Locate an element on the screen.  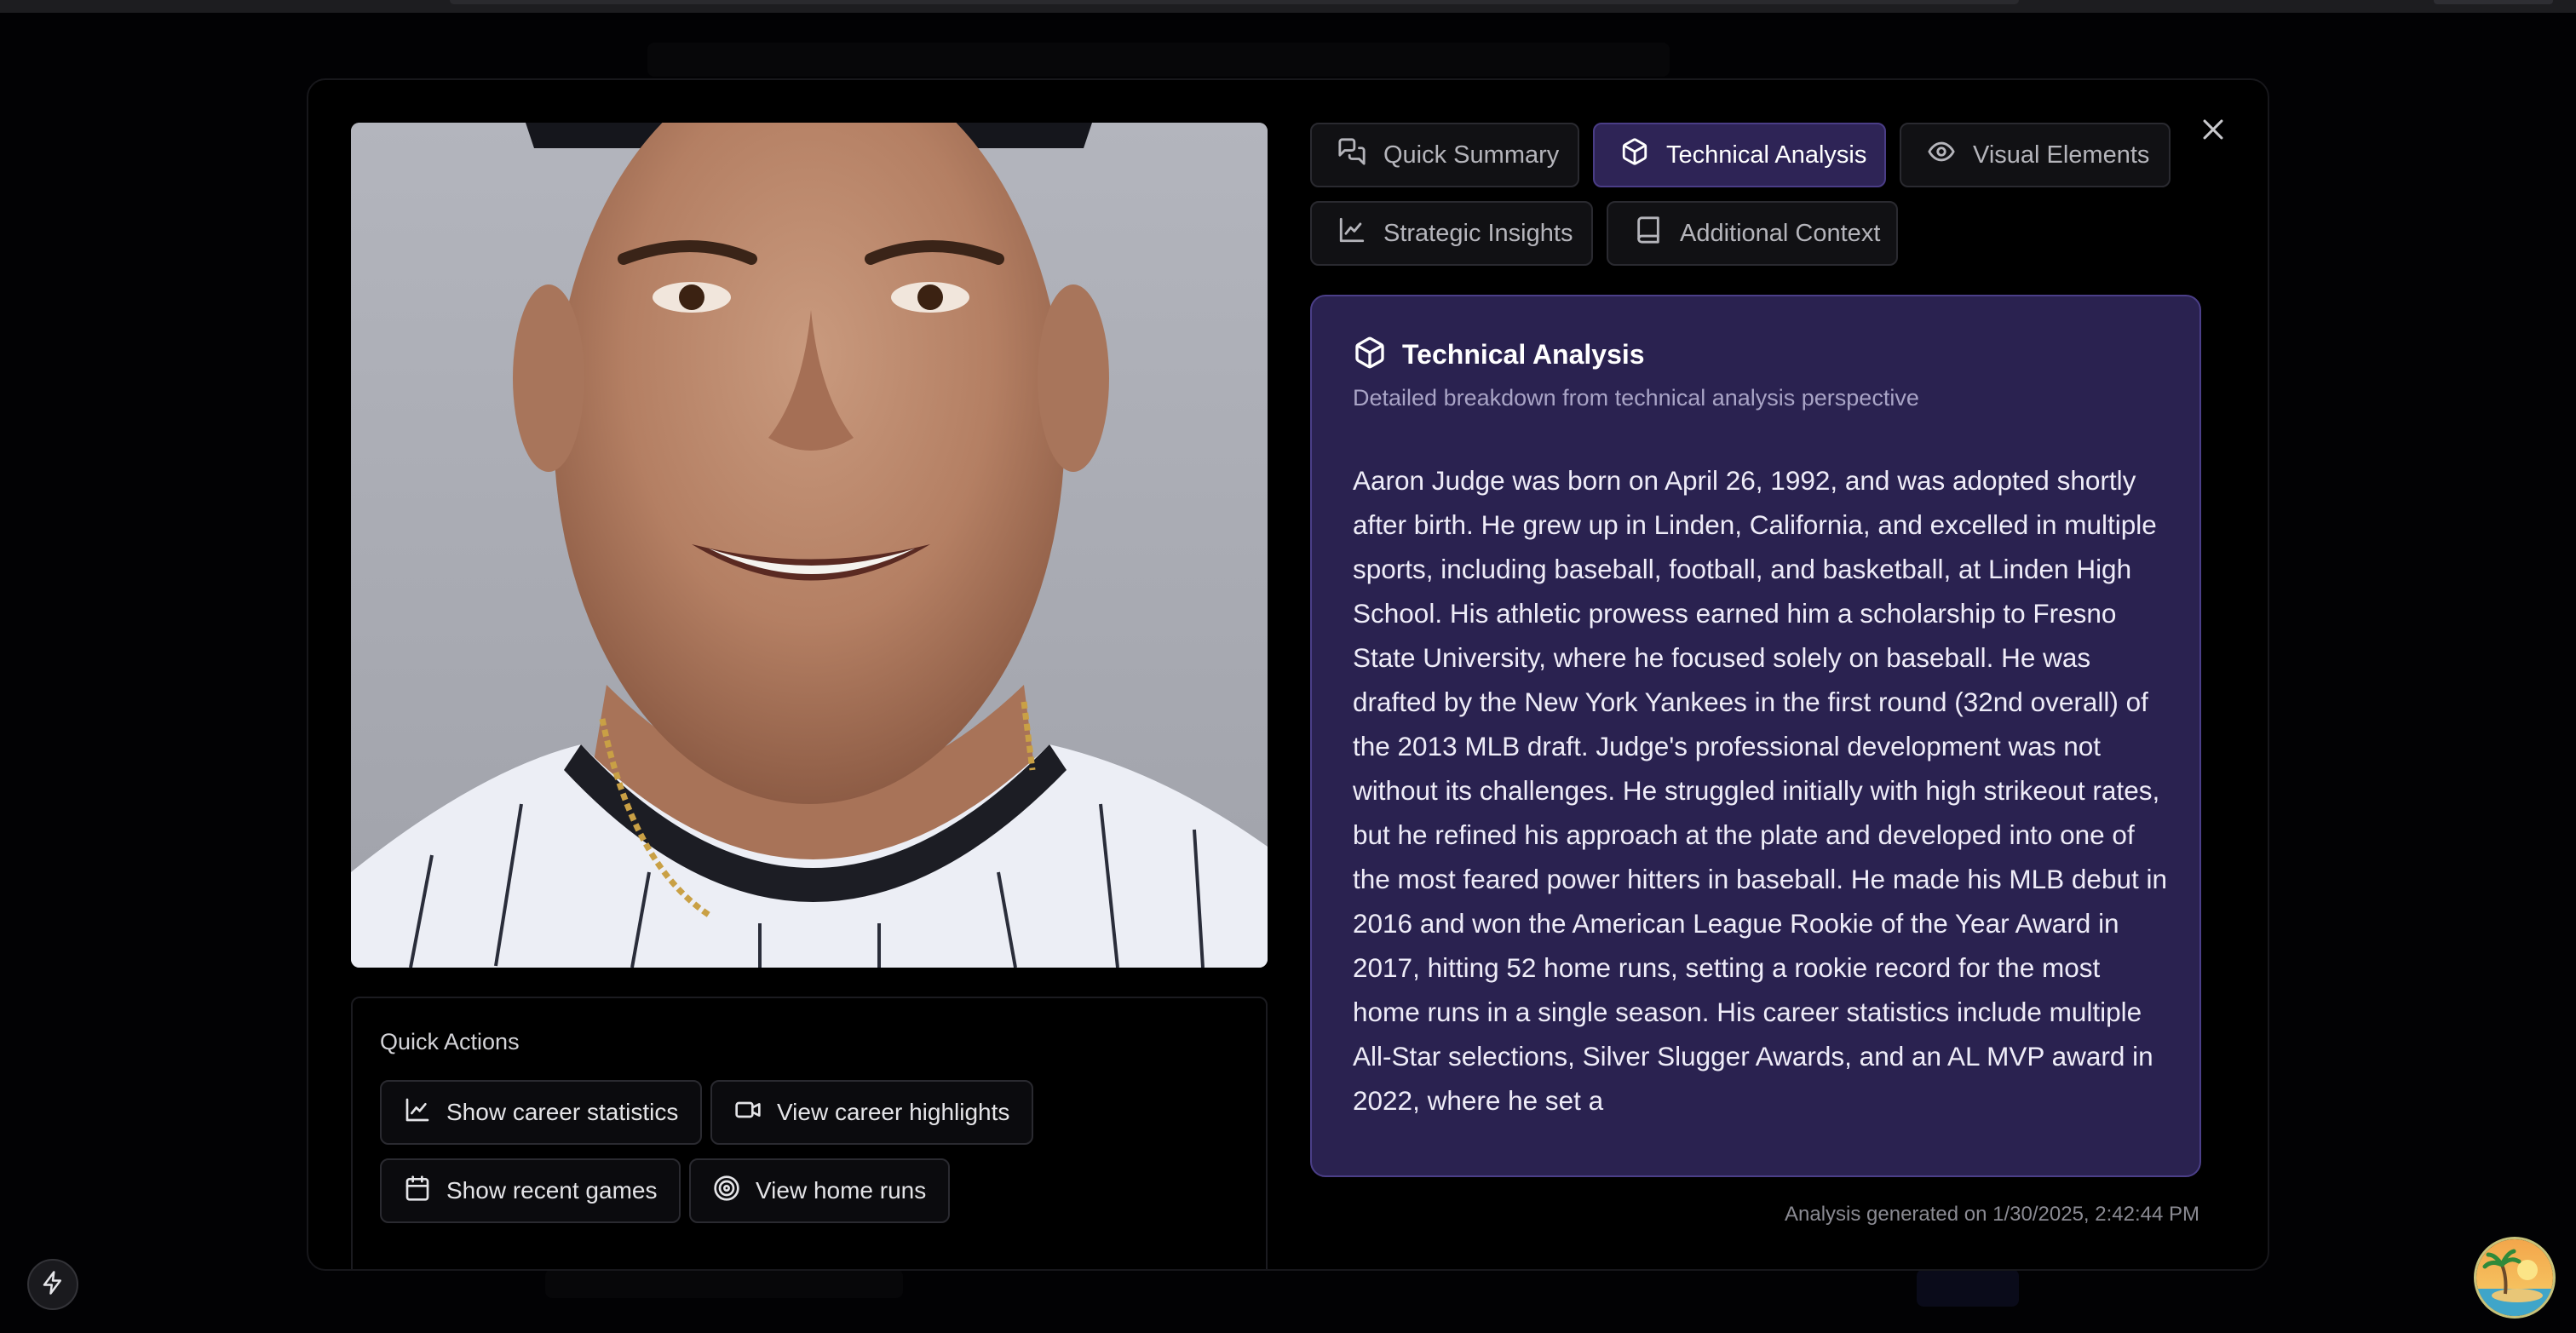
view-home-runs-button: View home runs is located at coordinates (820, 1190).